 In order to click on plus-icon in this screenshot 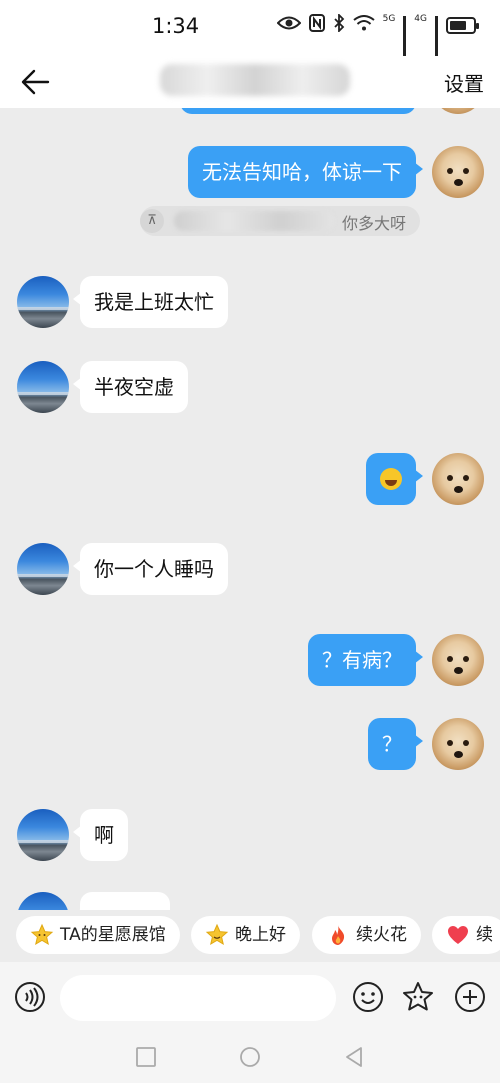, I will do `click(470, 997)`.